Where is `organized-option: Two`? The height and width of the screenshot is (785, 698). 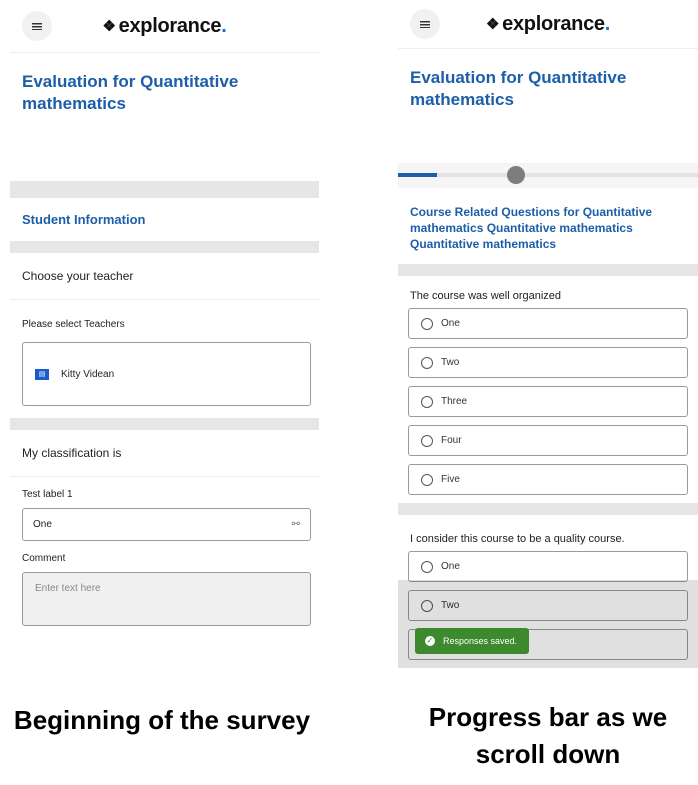 organized-option: Two is located at coordinates (548, 362).